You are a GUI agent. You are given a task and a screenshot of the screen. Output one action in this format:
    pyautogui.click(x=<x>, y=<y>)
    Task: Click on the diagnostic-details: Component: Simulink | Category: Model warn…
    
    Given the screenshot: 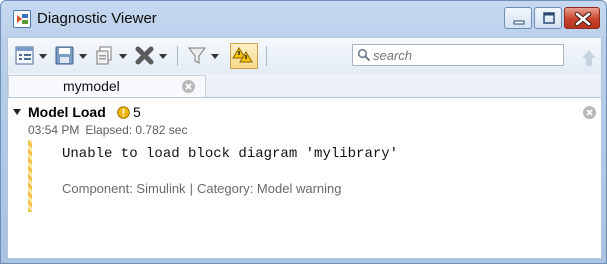 What is the action you would take?
    pyautogui.click(x=201, y=188)
    